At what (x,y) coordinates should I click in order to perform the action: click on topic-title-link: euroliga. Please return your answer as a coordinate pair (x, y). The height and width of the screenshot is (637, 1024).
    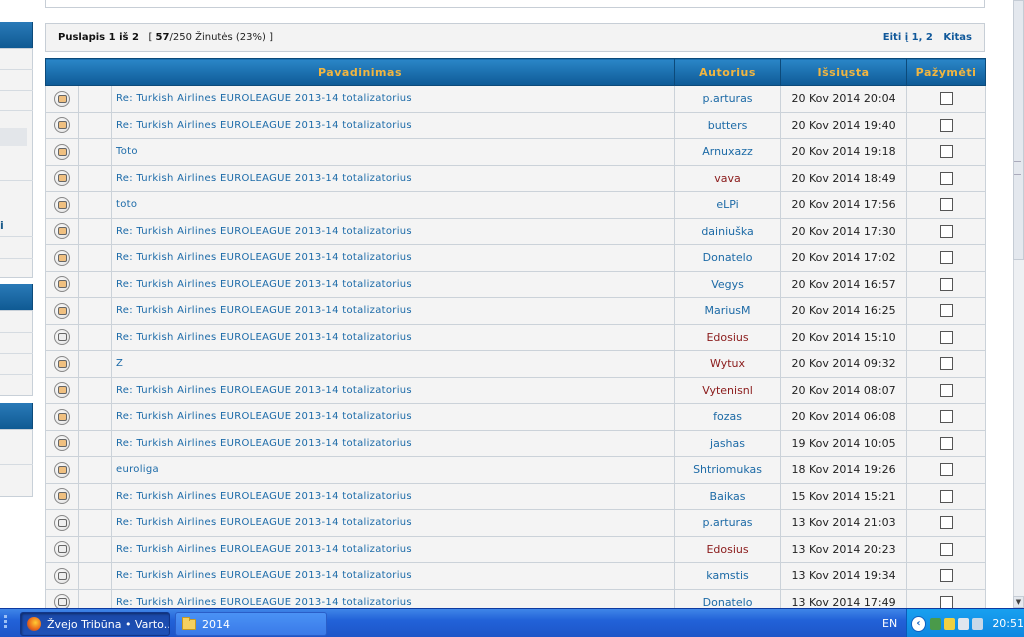
    Looking at the image, I should click on (393, 470).